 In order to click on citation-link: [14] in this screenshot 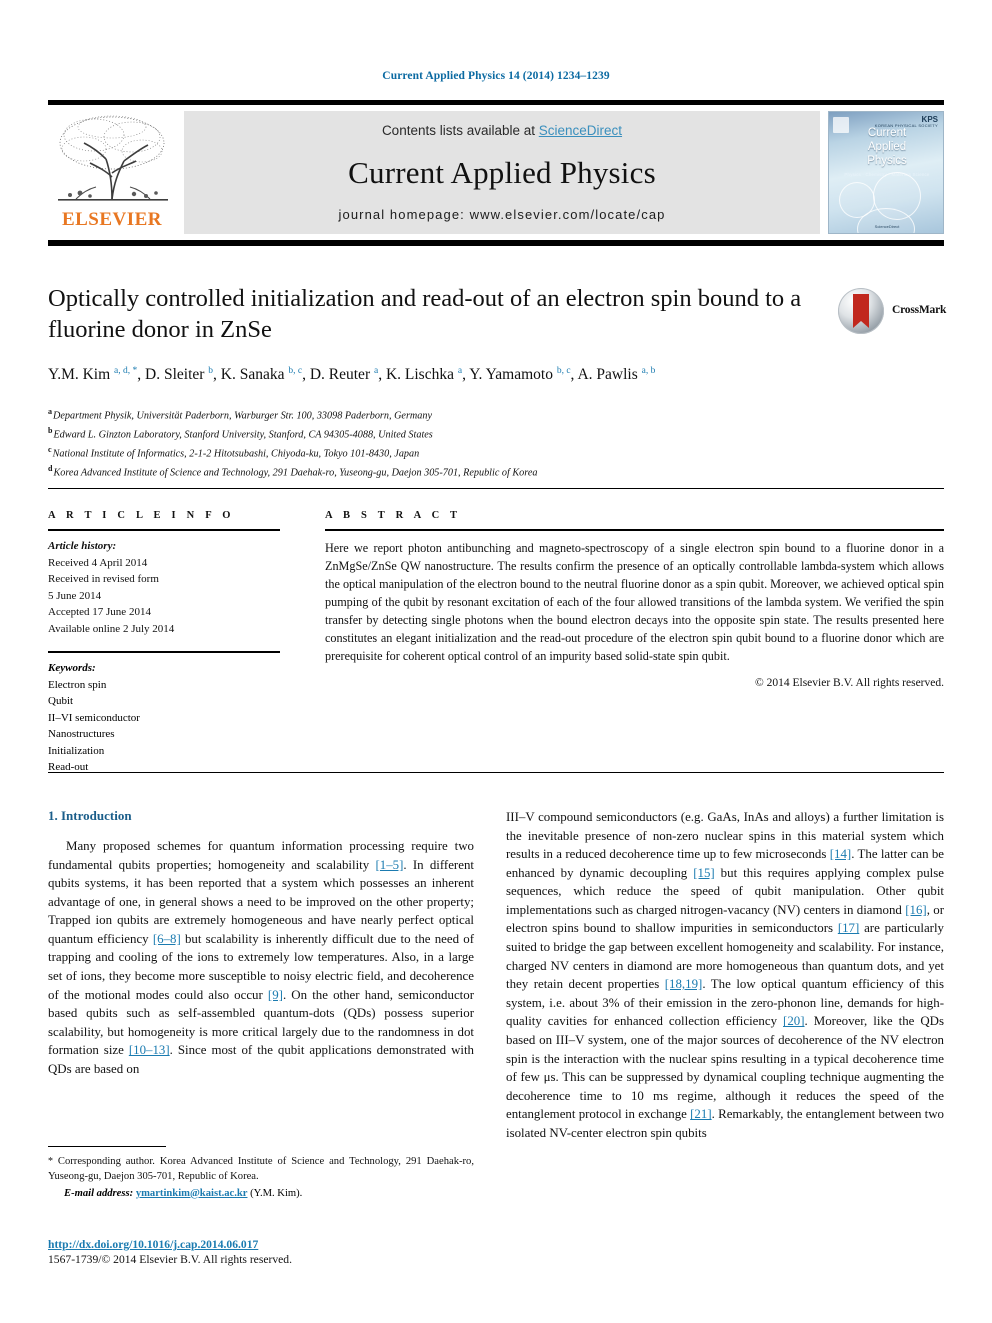, I will do `click(840, 854)`.